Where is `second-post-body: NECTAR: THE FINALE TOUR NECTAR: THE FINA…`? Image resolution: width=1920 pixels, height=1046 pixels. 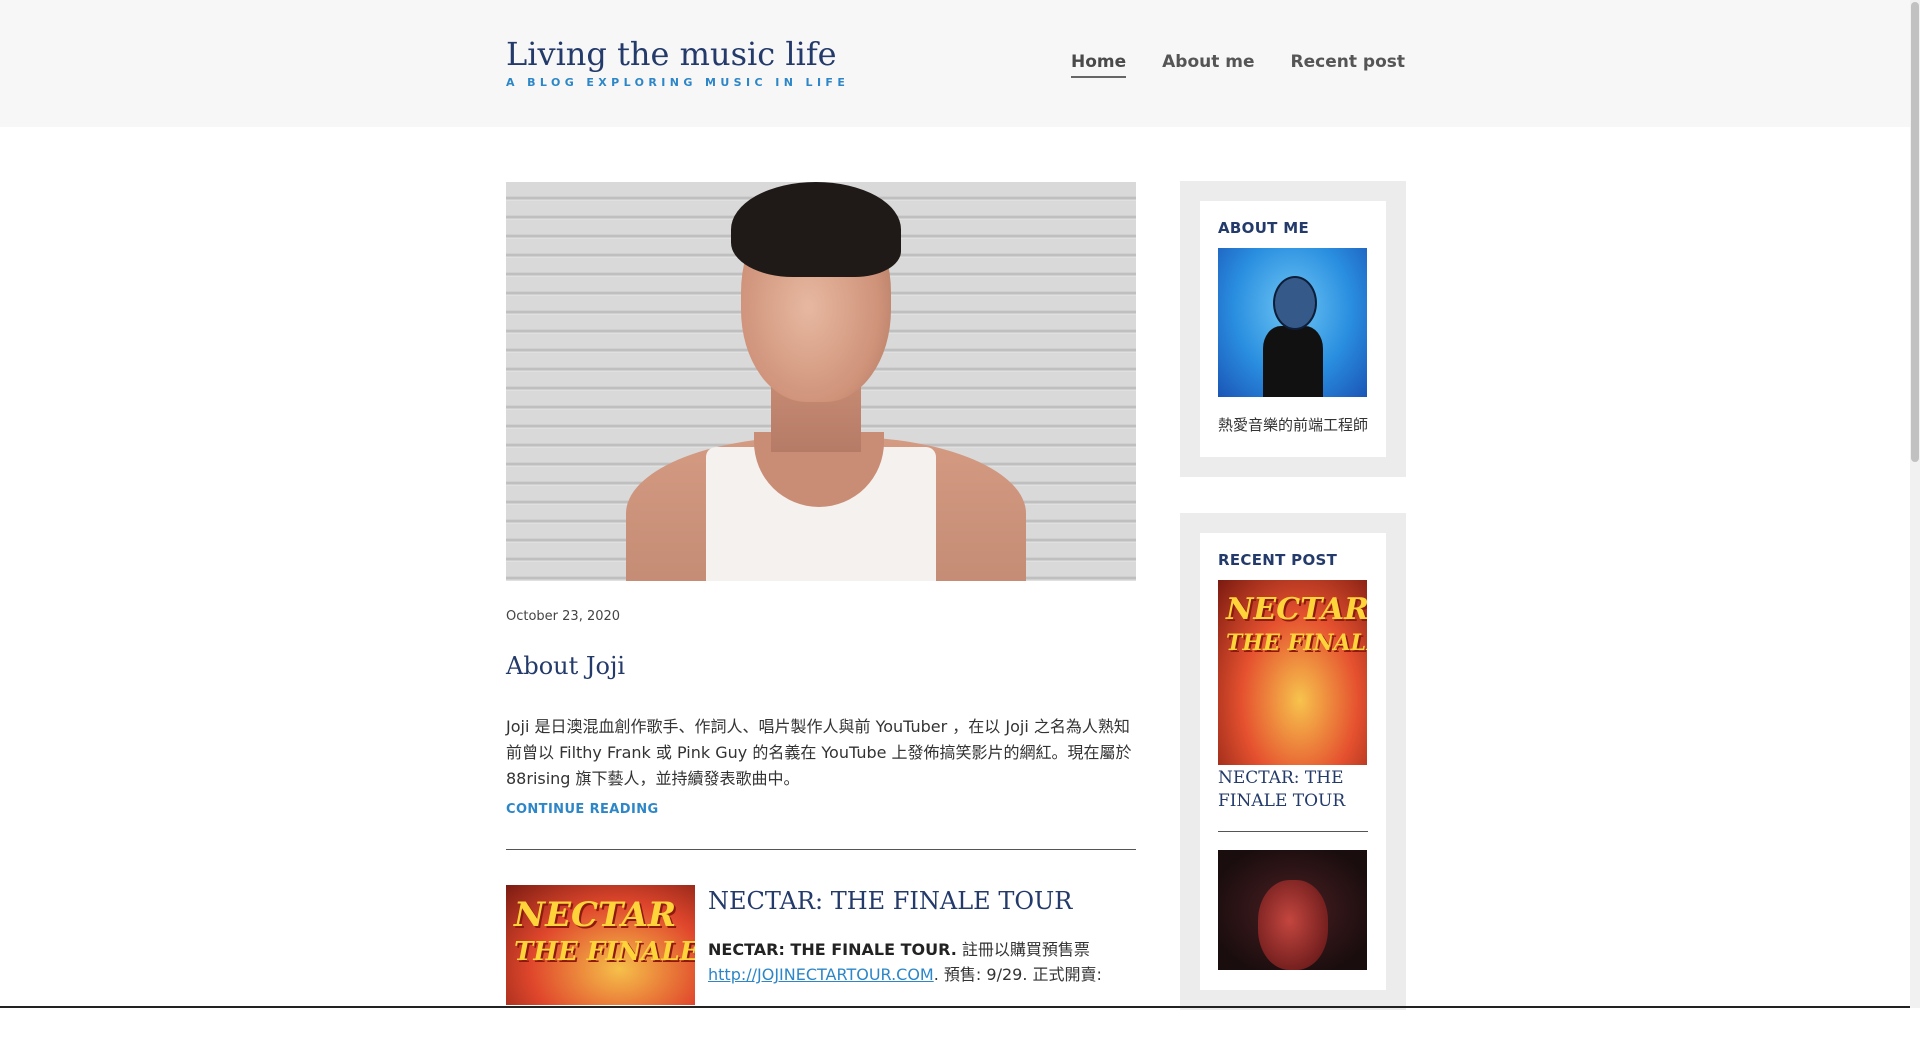
second-post-body: NECTAR: THE FINALE TOUR NECTAR: THE FINA… is located at coordinates (922, 945).